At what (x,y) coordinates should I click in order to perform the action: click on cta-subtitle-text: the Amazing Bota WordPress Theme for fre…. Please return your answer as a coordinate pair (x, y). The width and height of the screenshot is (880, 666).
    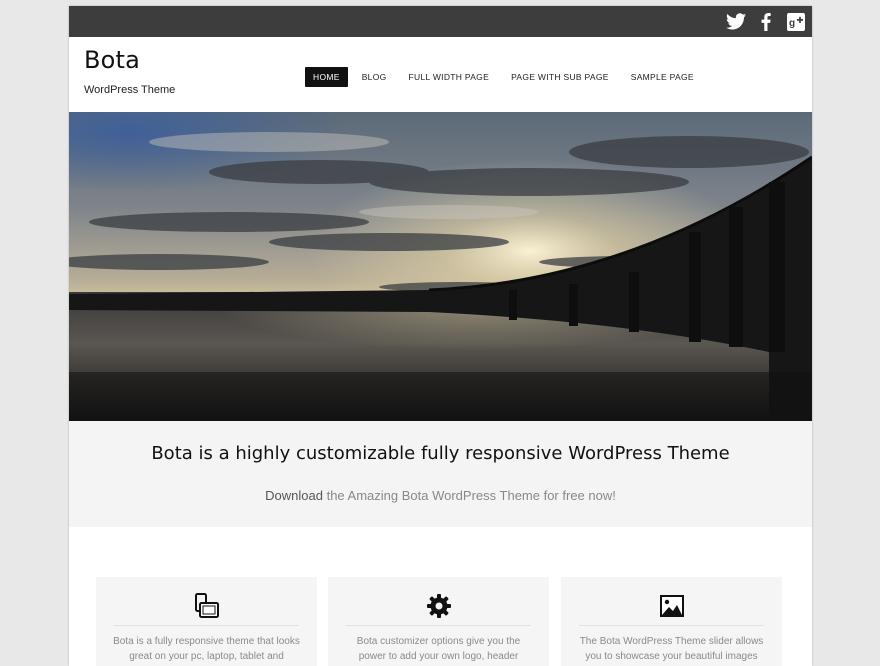
    Looking at the image, I should click on (469, 495).